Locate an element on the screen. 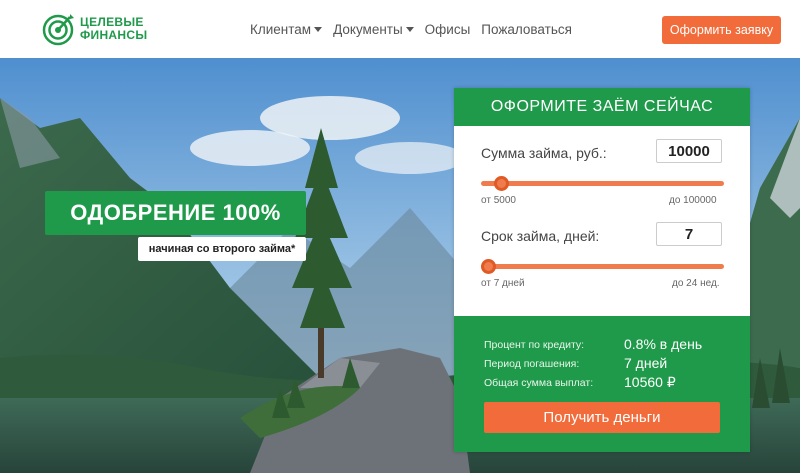 This screenshot has width=800, height=473. term-label: Срок займа, дней: is located at coordinates (540, 236).